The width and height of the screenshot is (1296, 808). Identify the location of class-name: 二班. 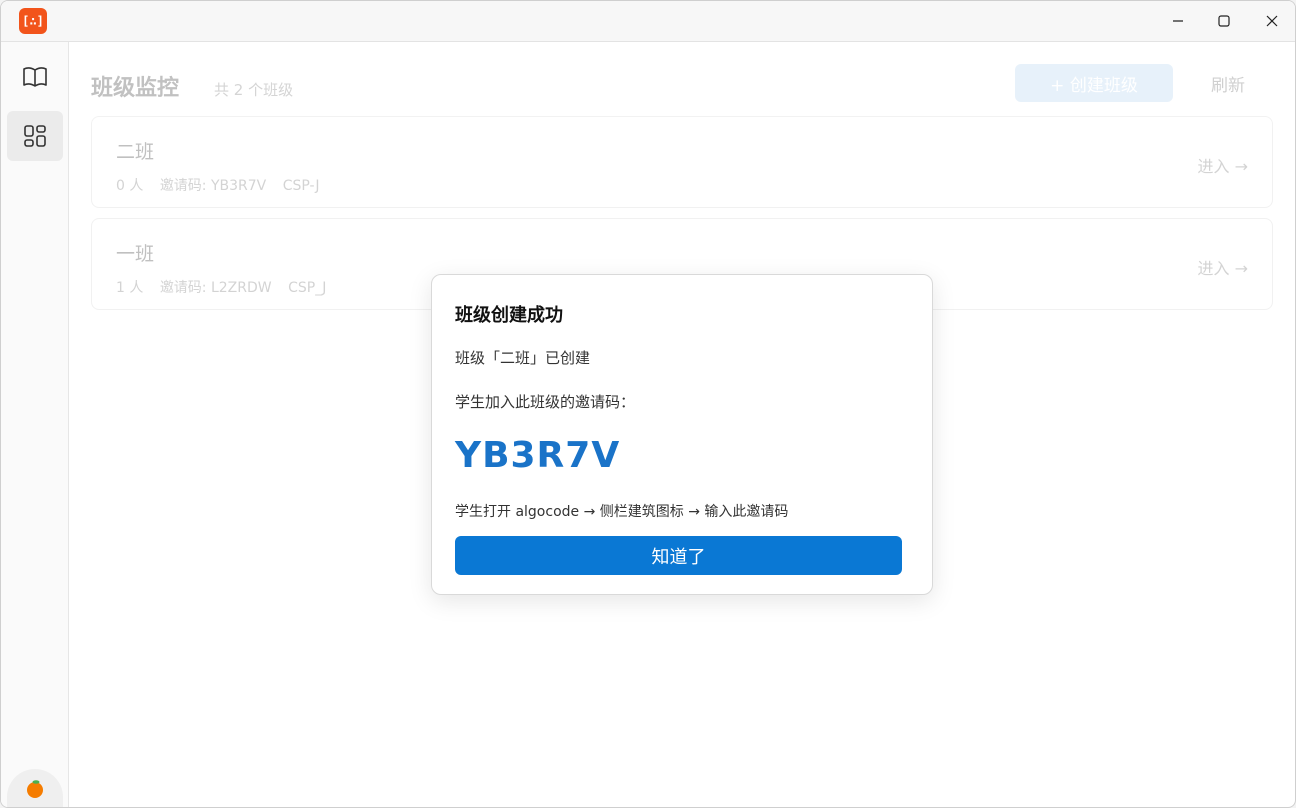
(135, 152).